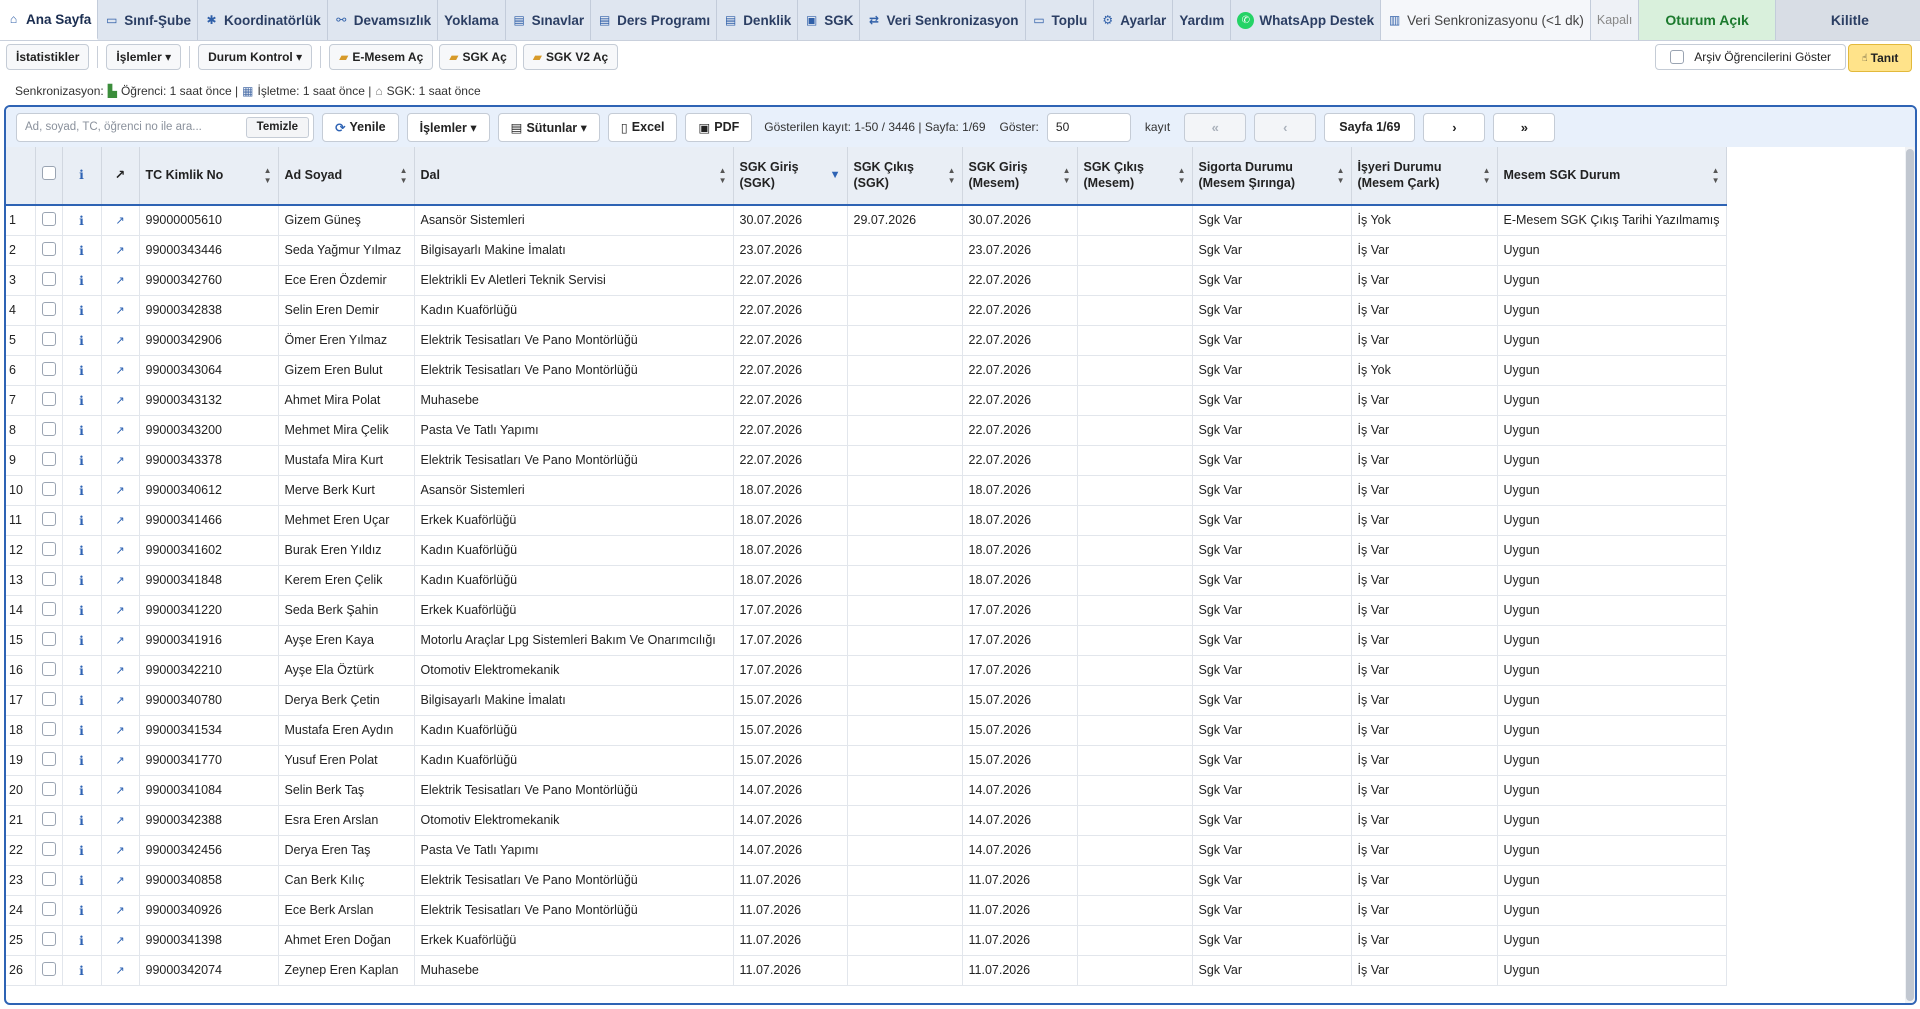  Describe the element at coordinates (1134, 20) in the screenshot. I see `tab-ayarlar: ⚙ Ayarlar` at that location.